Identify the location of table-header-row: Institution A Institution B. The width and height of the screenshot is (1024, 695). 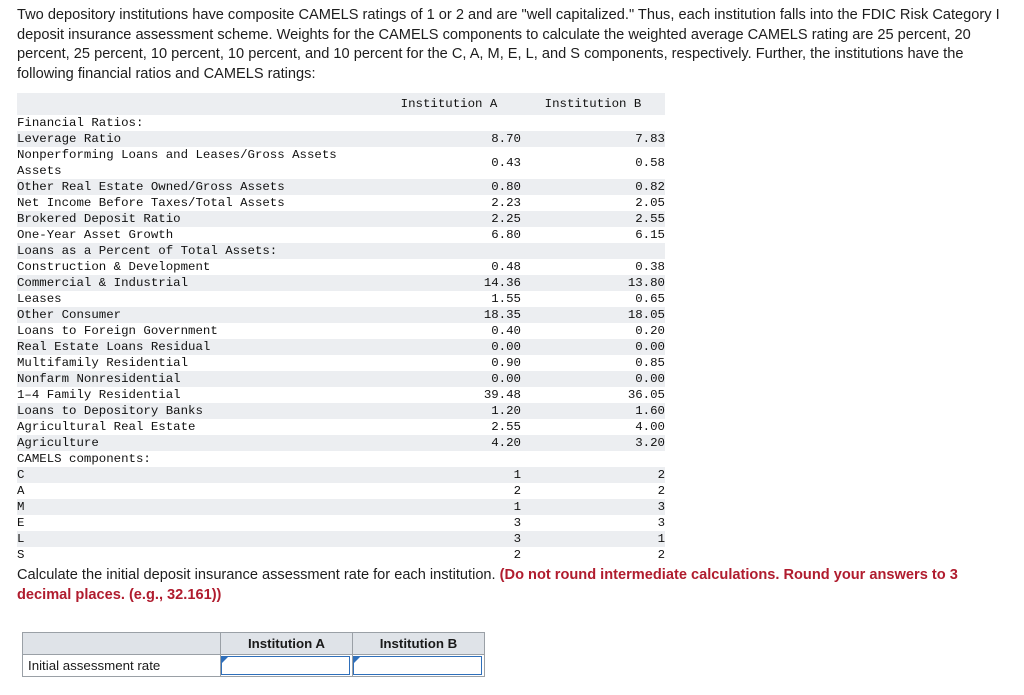
(341, 104).